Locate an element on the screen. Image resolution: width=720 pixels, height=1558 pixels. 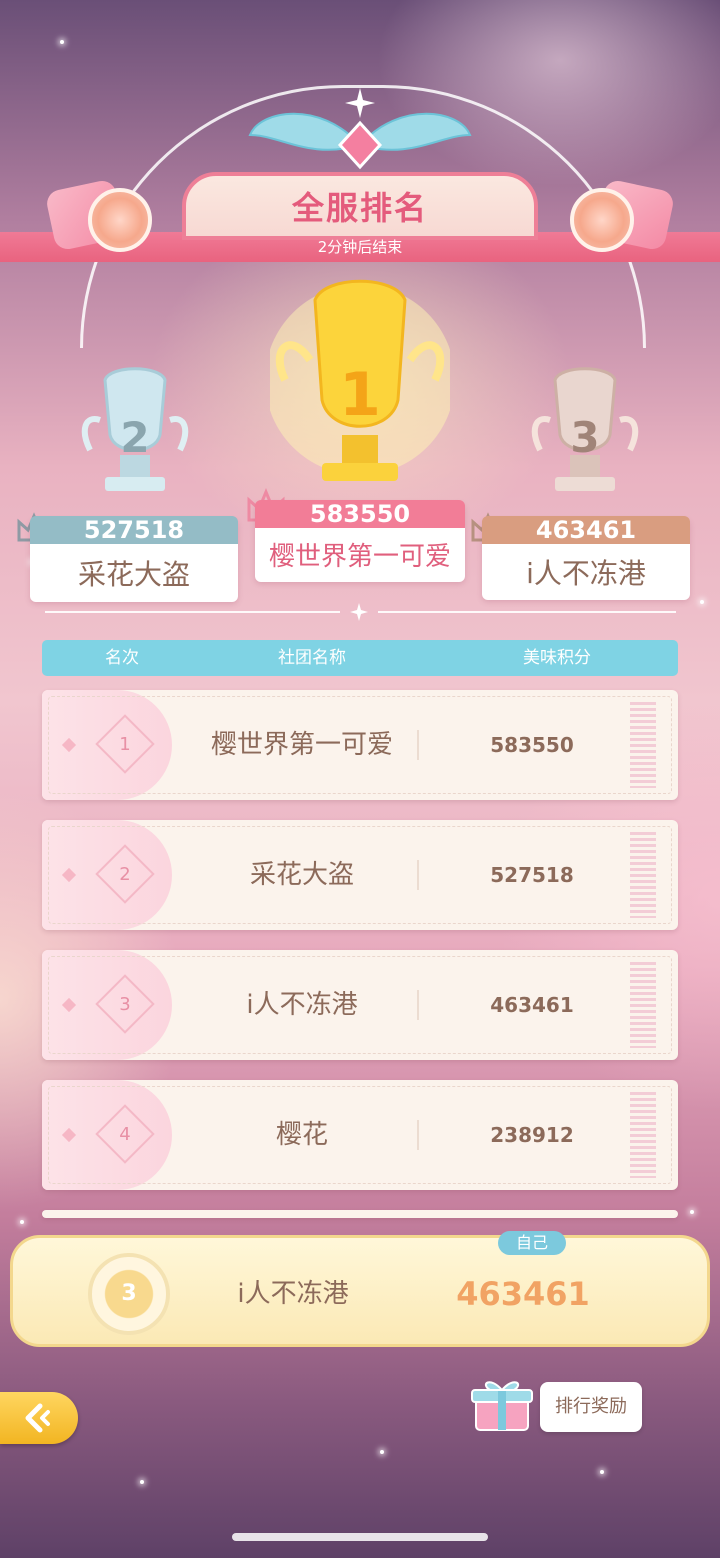
self-rank-panel: 自己 3 i人不冻港 463461 is located at coordinates (360, 1289).